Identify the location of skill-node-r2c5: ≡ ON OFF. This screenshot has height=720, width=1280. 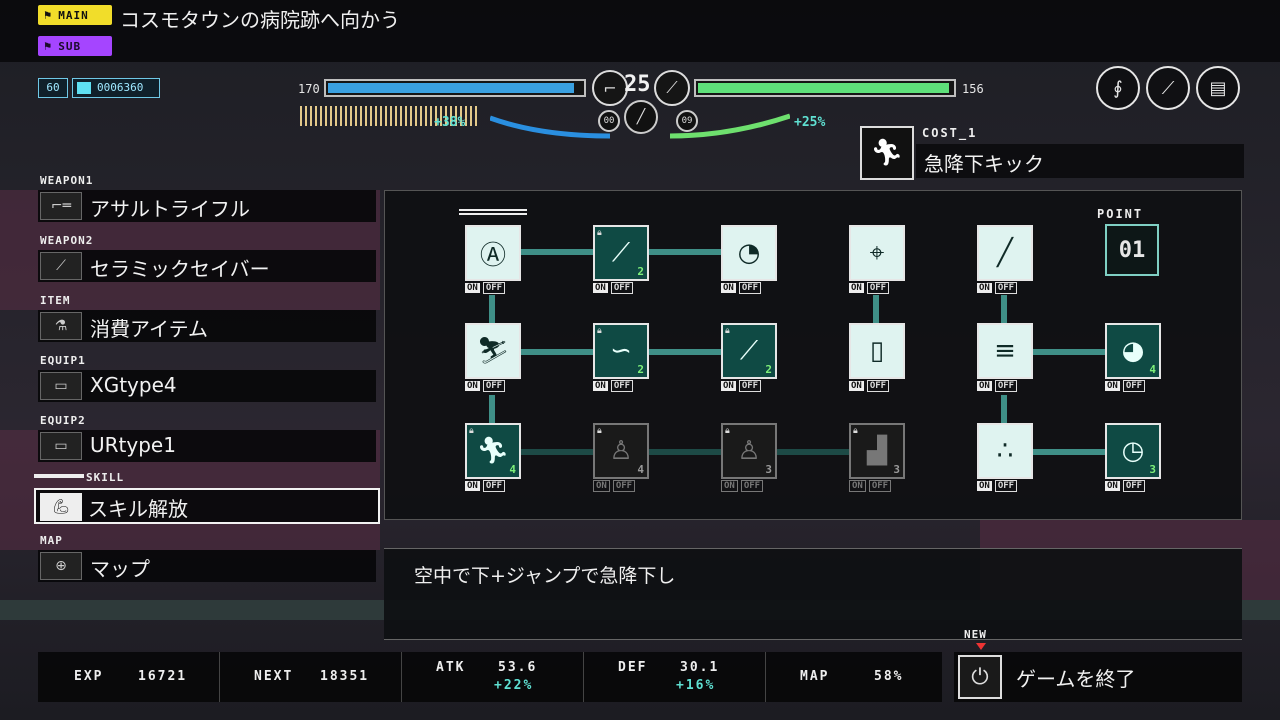
(1005, 357).